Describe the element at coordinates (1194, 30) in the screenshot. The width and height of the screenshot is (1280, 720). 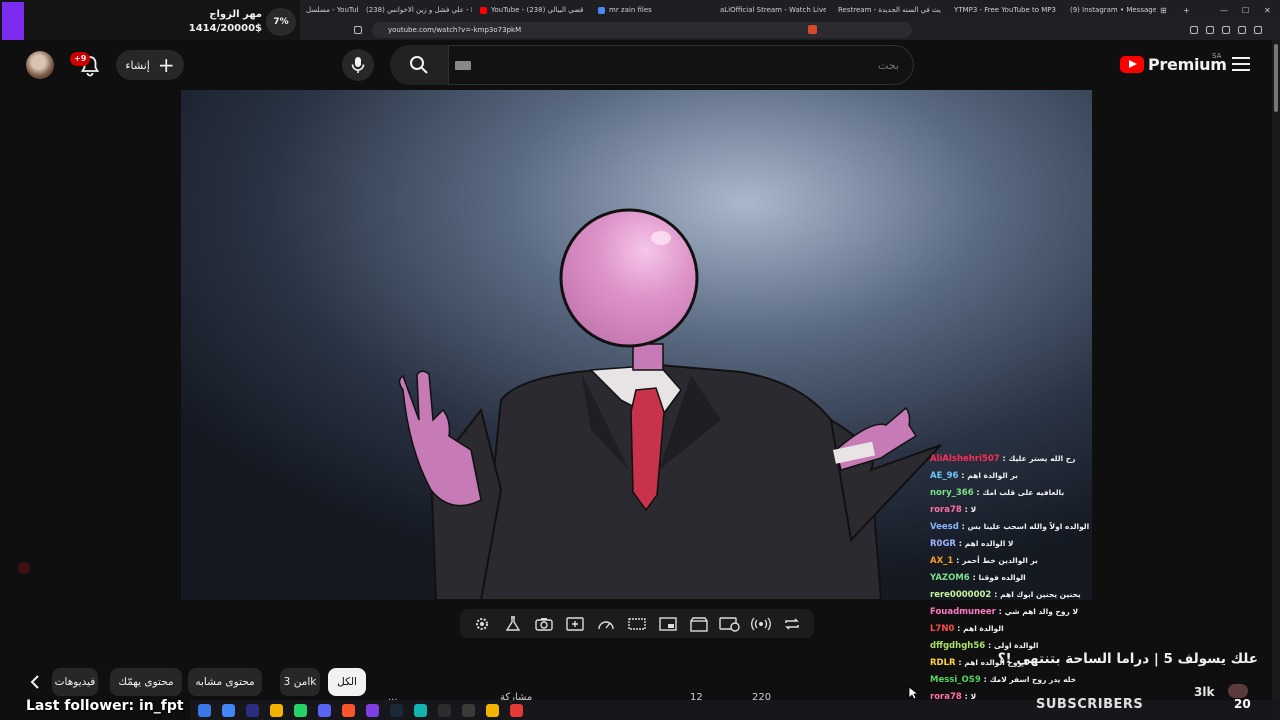
I see `music-icon` at that location.